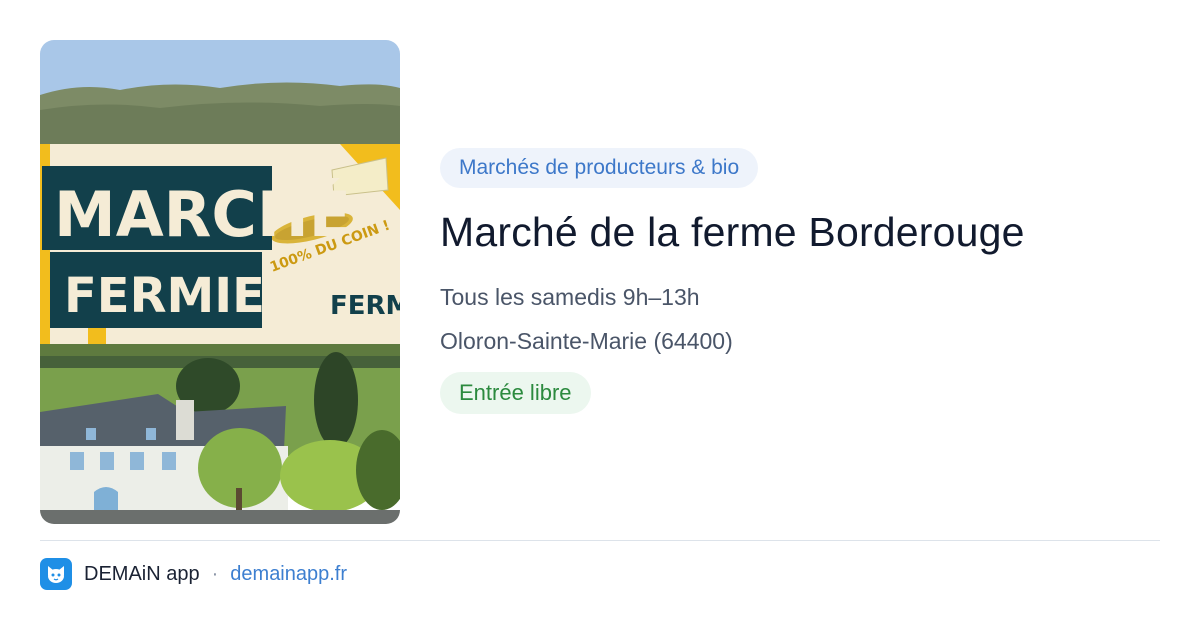 The height and width of the screenshot is (630, 1200). Describe the element at coordinates (800, 232) in the screenshot. I see `event-title: Marché de la ferme Borderouge` at that location.